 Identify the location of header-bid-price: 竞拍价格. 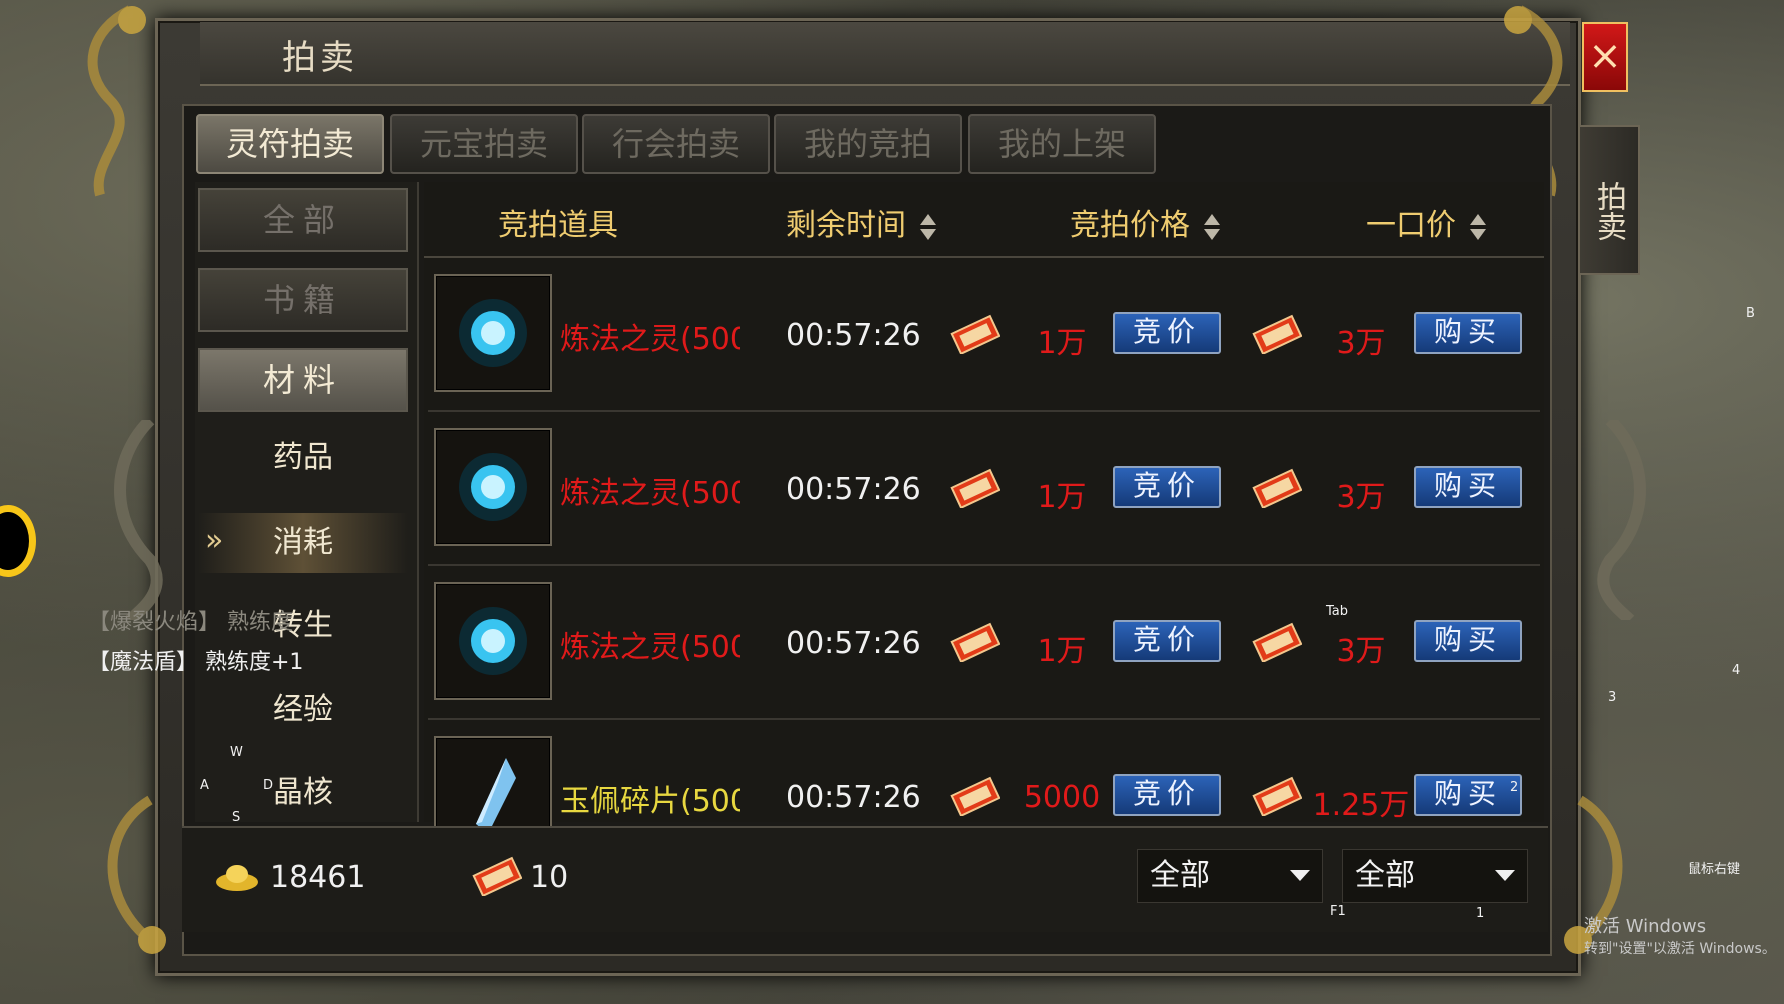
(1145, 222).